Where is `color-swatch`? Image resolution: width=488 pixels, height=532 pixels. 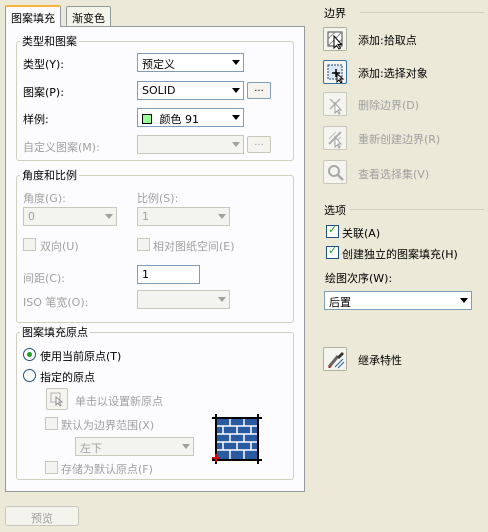 color-swatch is located at coordinates (147, 119).